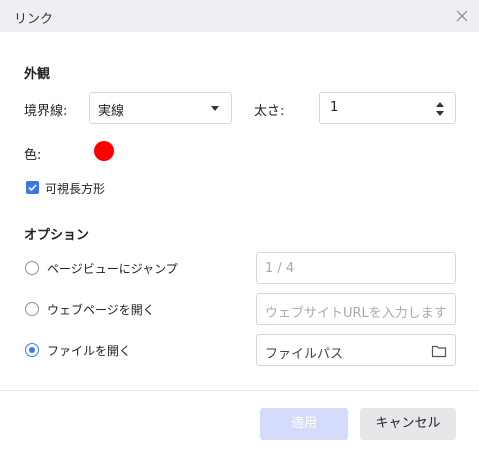 This screenshot has width=479, height=454. Describe the element at coordinates (440, 104) in the screenshot. I see `stepper-up-icon` at that location.